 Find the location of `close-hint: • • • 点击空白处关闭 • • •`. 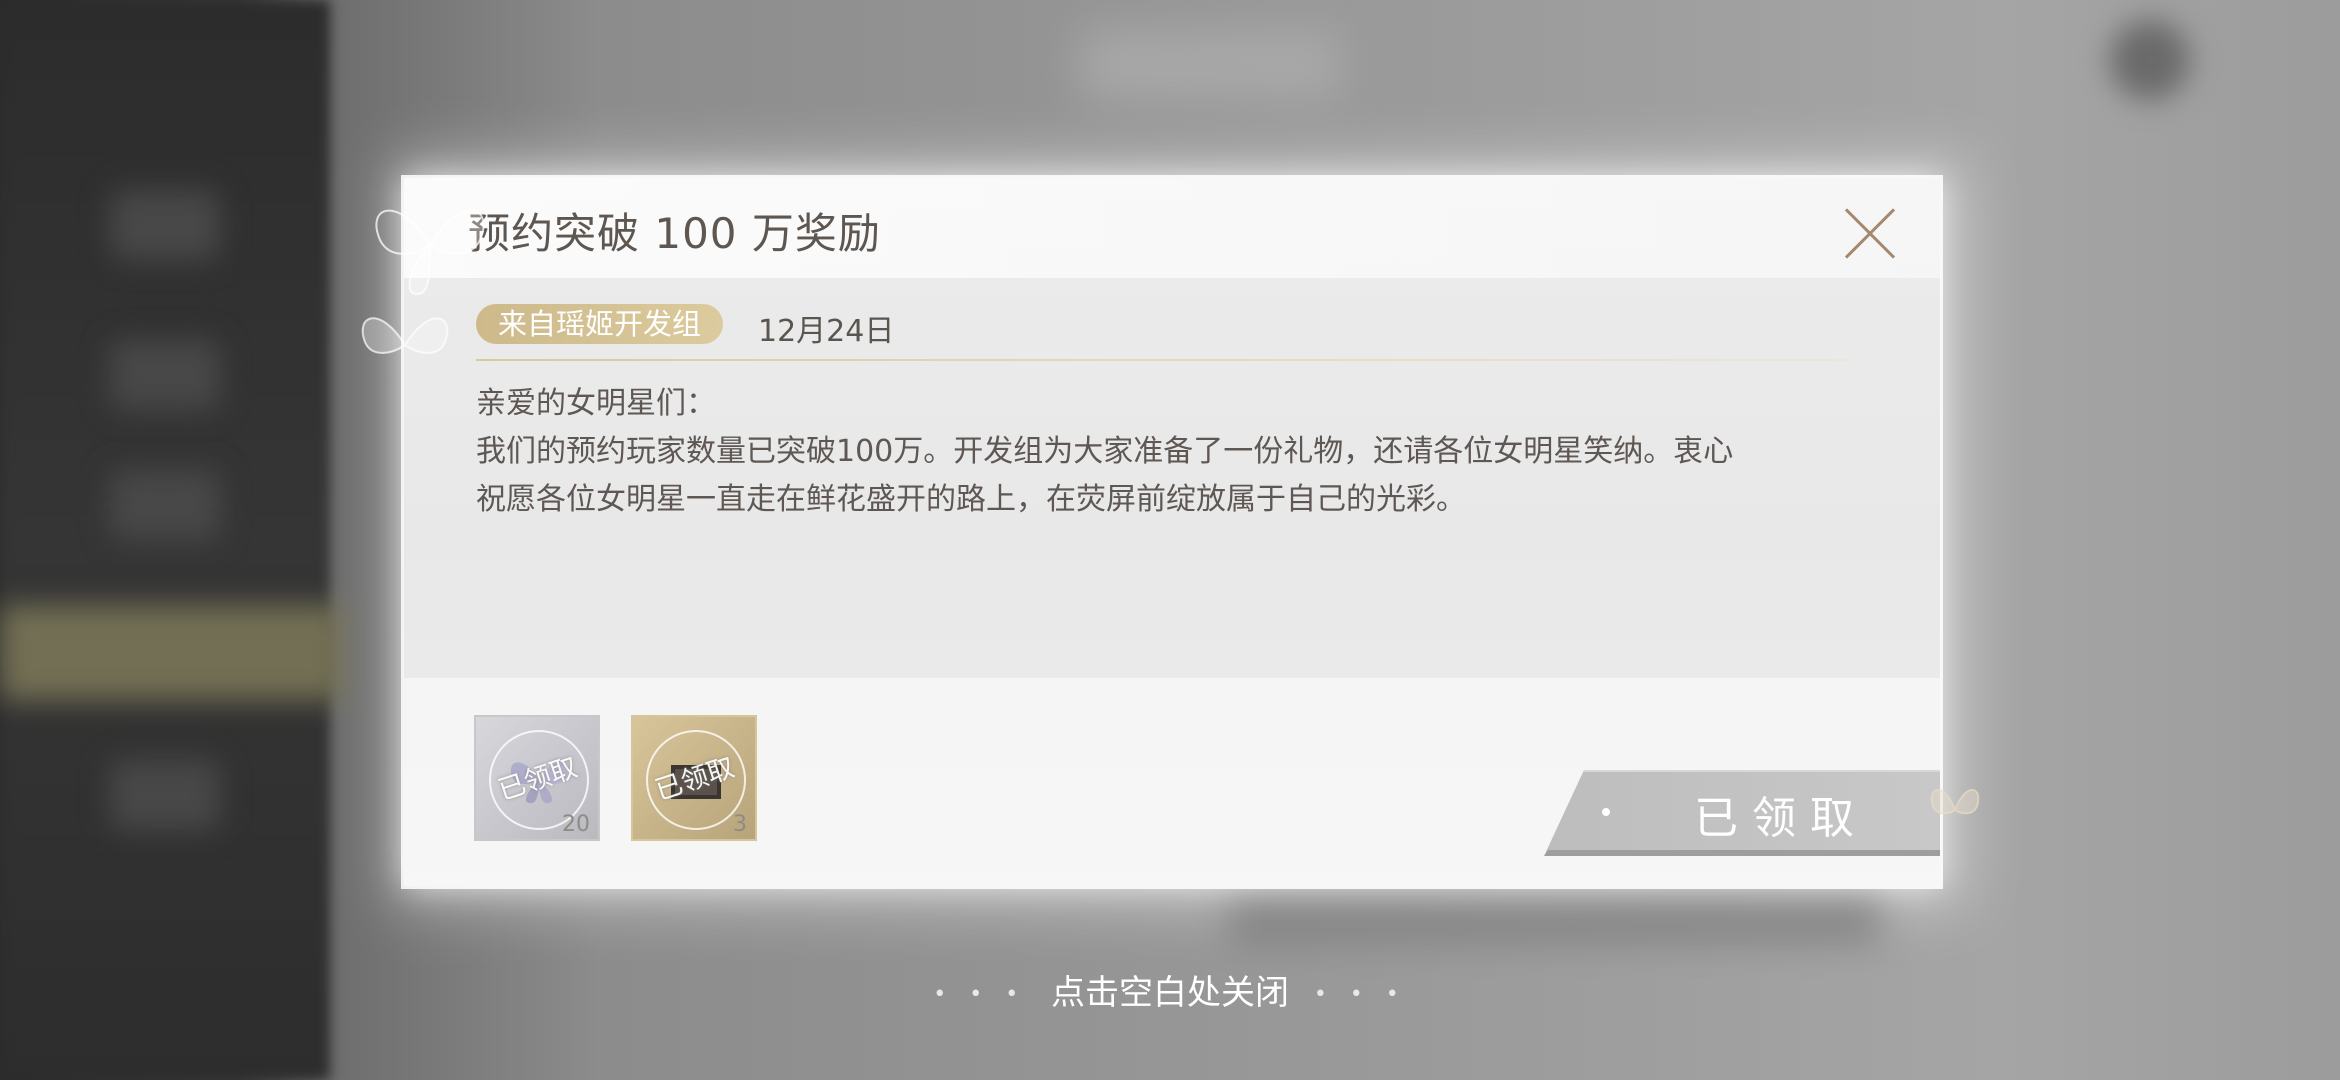

close-hint: • • • 点击空白处关闭 • • • is located at coordinates (1170, 989).